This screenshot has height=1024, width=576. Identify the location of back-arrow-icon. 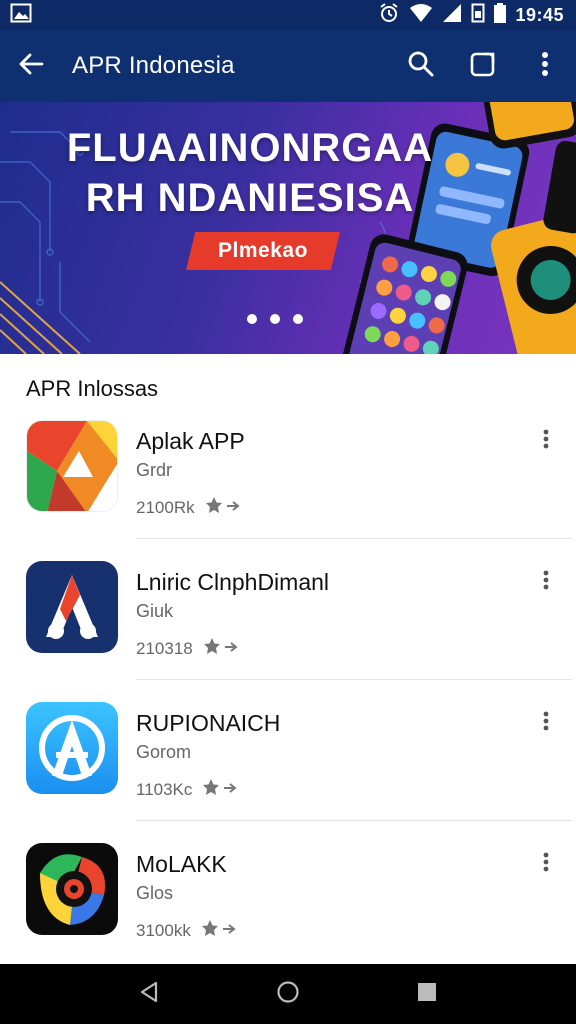
(31, 66).